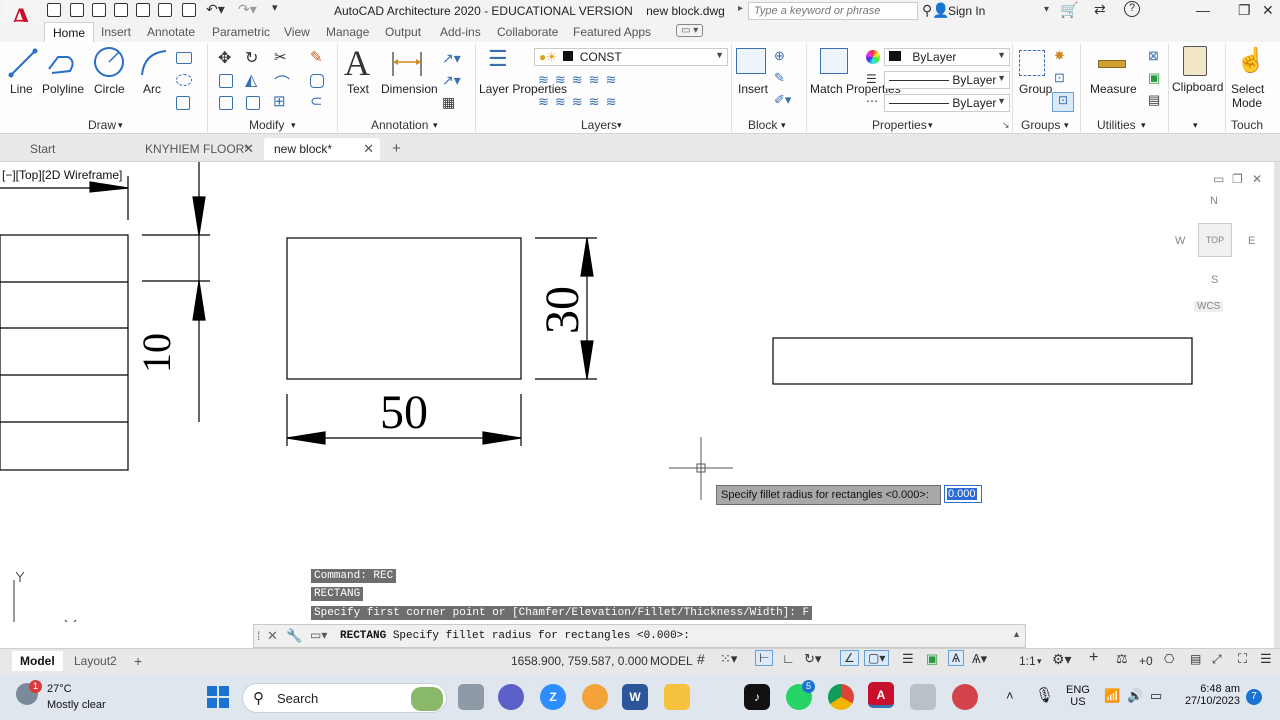 The height and width of the screenshot is (720, 1280). What do you see at coordinates (1027, 661) in the screenshot?
I see `annotation-scale: 1:1` at bounding box center [1027, 661].